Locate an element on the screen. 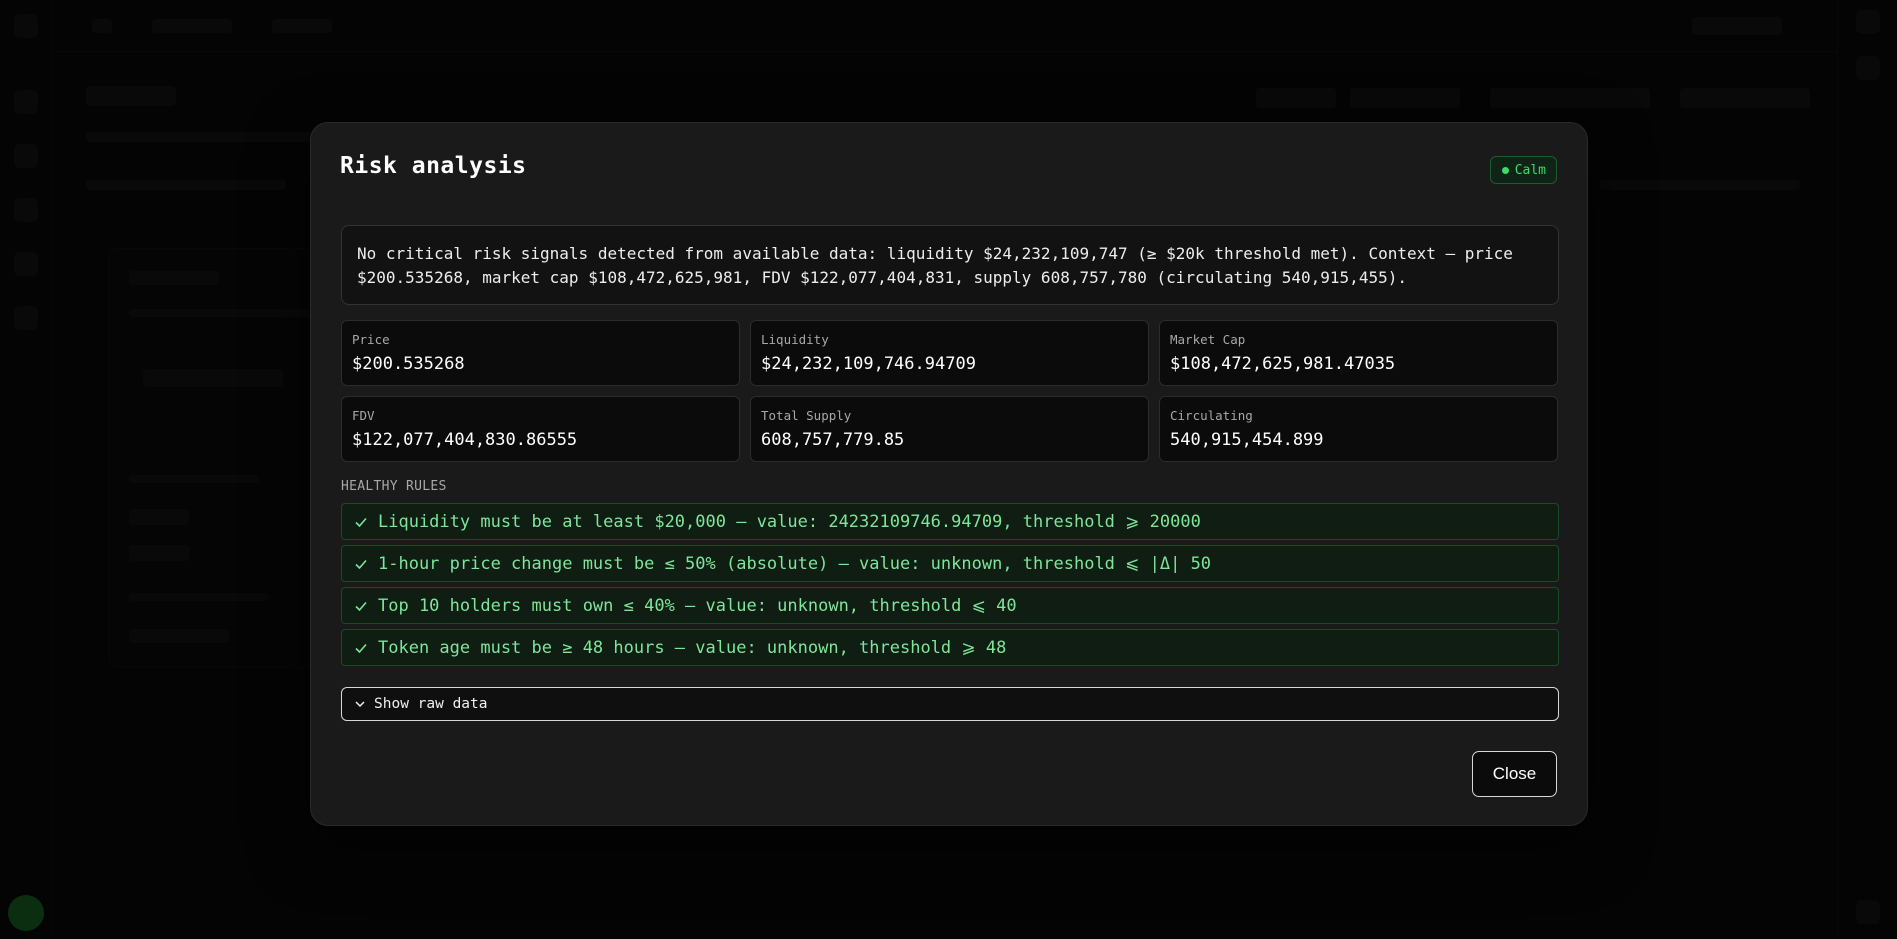 The width and height of the screenshot is (1897, 939). status-badge: Calm is located at coordinates (1523, 170).